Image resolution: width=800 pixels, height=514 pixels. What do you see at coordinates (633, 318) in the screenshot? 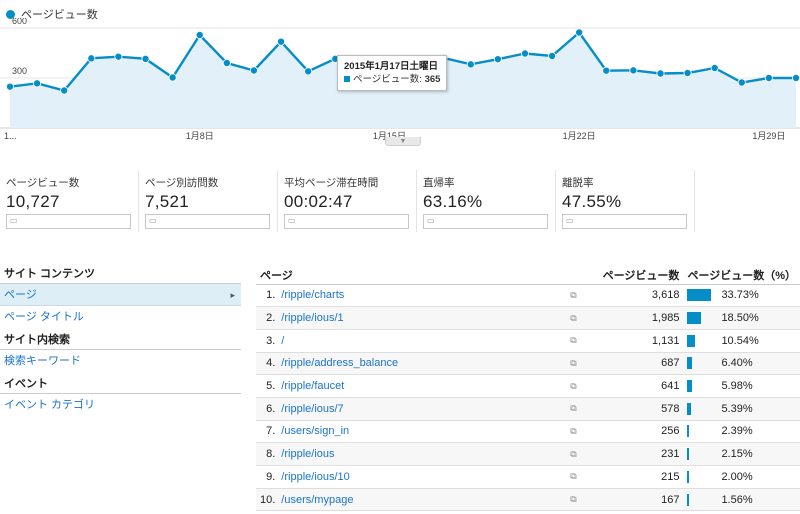
I see `row-pageviews: 1,985` at bounding box center [633, 318].